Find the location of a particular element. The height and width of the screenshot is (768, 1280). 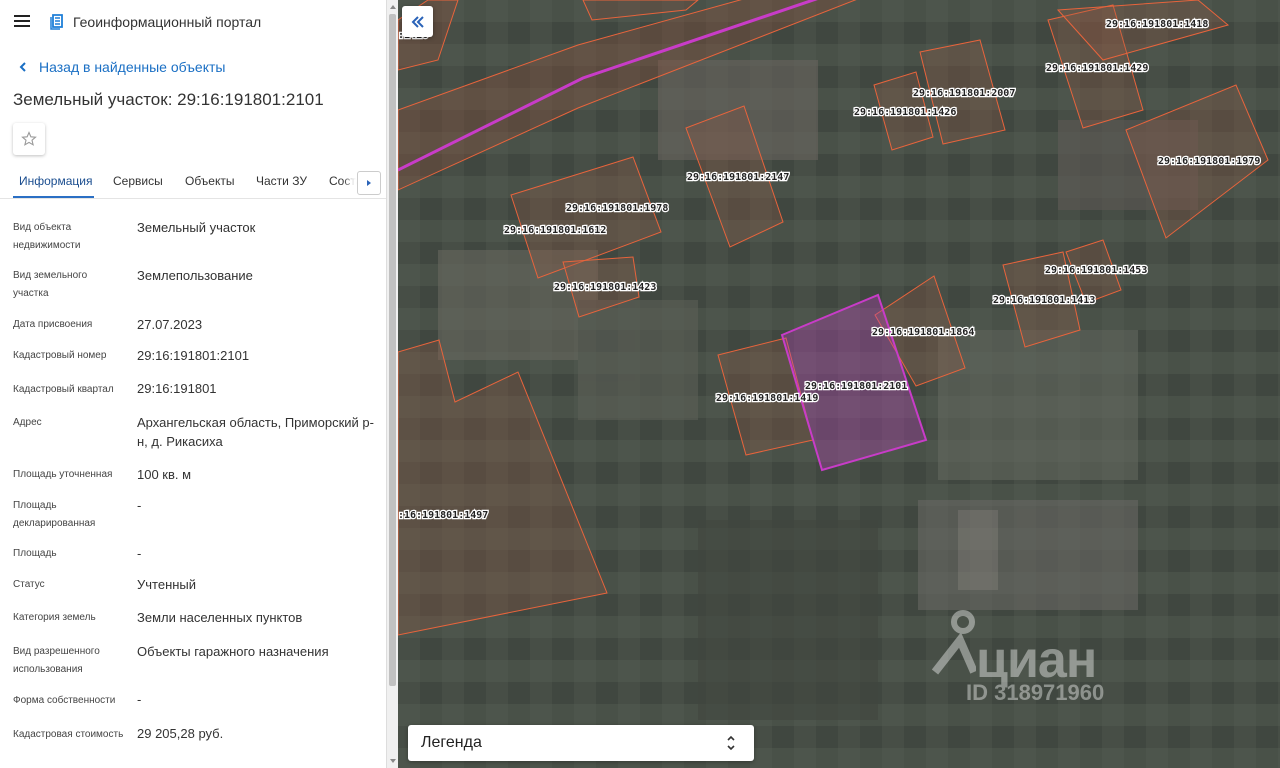

layers-icon is located at coordinates (56, 22).